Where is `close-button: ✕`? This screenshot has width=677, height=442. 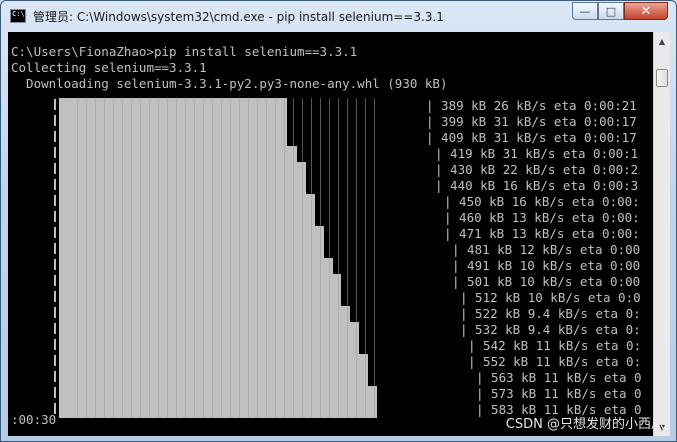
close-button: ✕ is located at coordinates (646, 11).